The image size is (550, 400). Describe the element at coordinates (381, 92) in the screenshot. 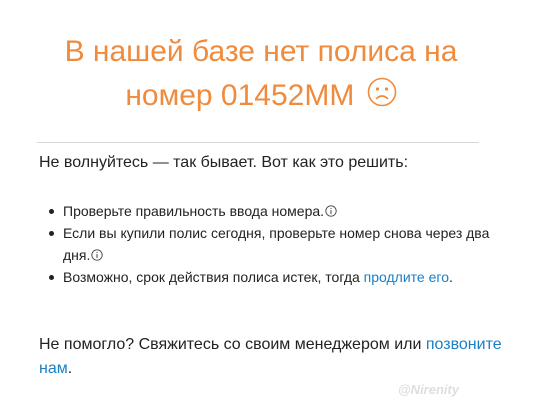

I see `sad-face-icon` at that location.